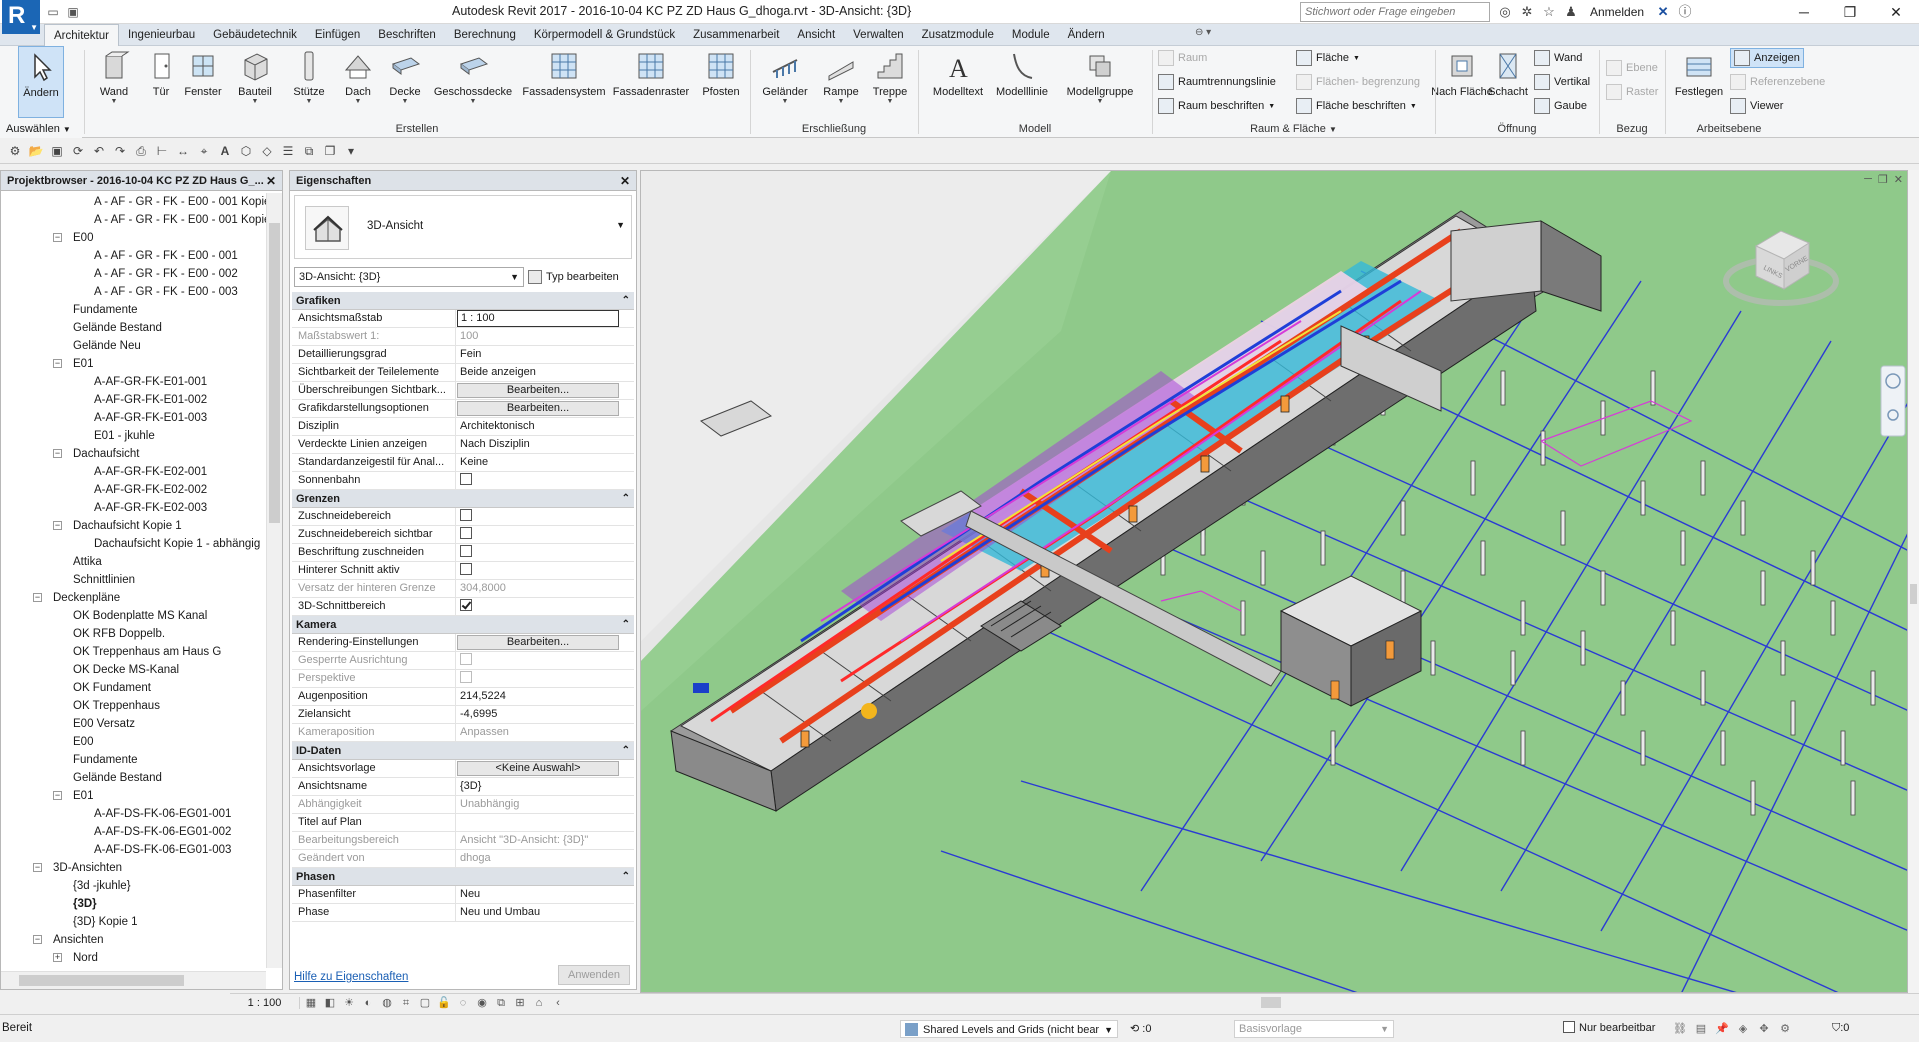  I want to click on browser-item: − Dachaufsicht Kopie 1, so click(133, 526).